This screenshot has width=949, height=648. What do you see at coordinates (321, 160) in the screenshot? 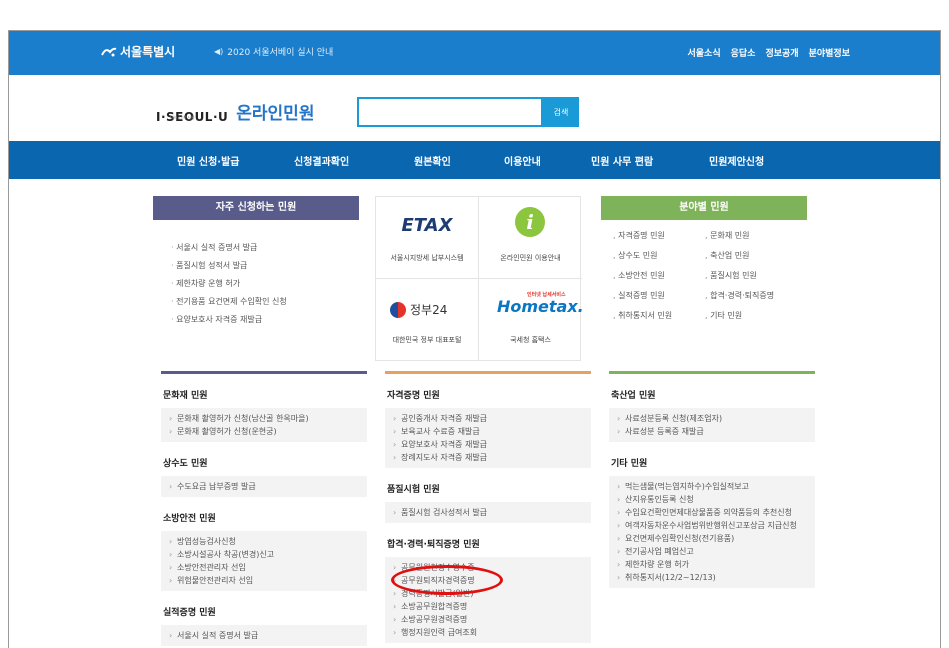
I see `nav-result-check: 신청결과확인` at bounding box center [321, 160].